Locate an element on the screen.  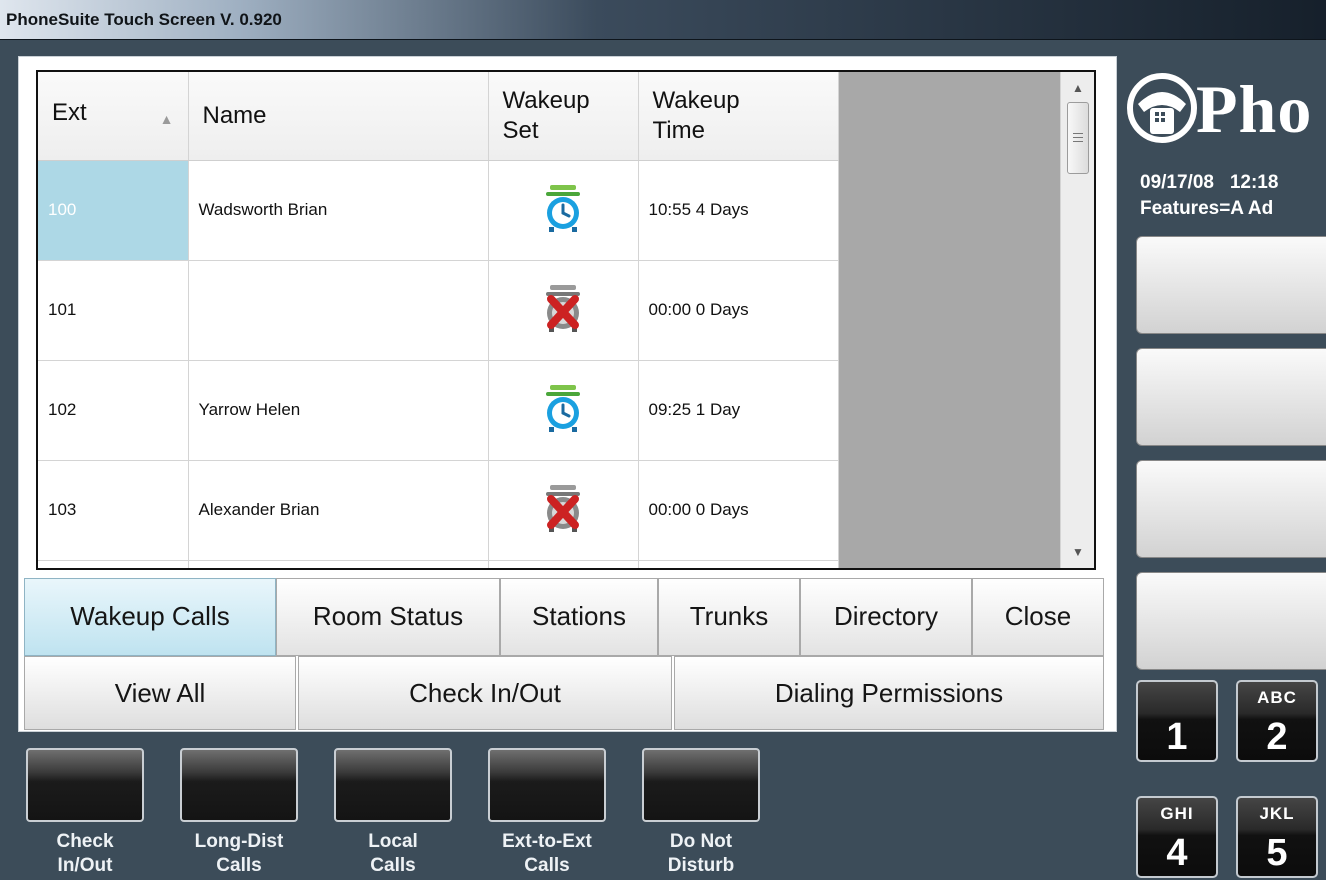
feature-label-line2: Disturb is located at coordinates (701, 865).